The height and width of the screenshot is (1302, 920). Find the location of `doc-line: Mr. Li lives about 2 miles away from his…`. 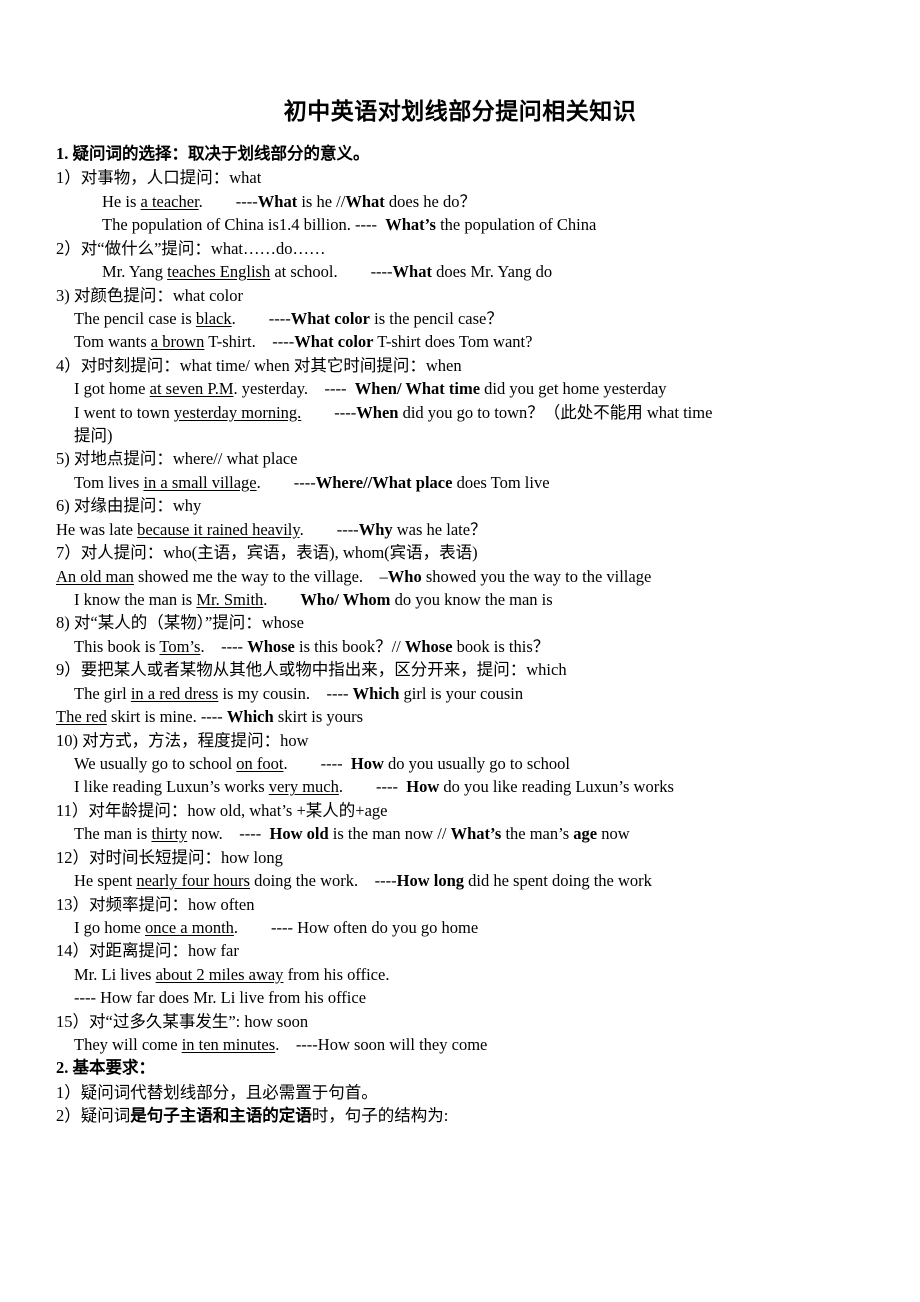

doc-line: Mr. Li lives about 2 miles away from his… is located at coordinates (232, 974).